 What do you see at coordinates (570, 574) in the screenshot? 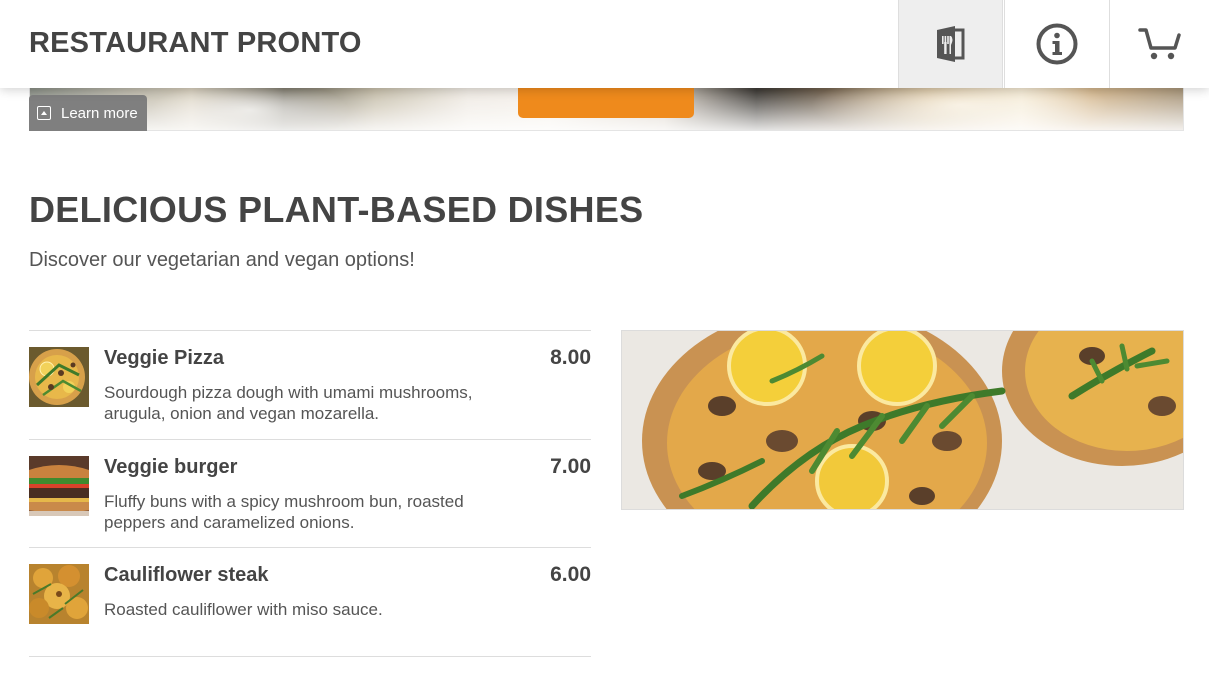
I see `item-price: 6.00` at bounding box center [570, 574].